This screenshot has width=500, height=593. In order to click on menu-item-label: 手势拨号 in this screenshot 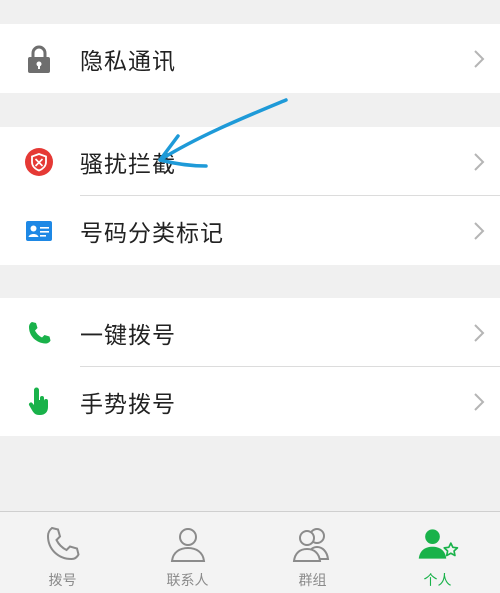, I will do `click(128, 404)`.